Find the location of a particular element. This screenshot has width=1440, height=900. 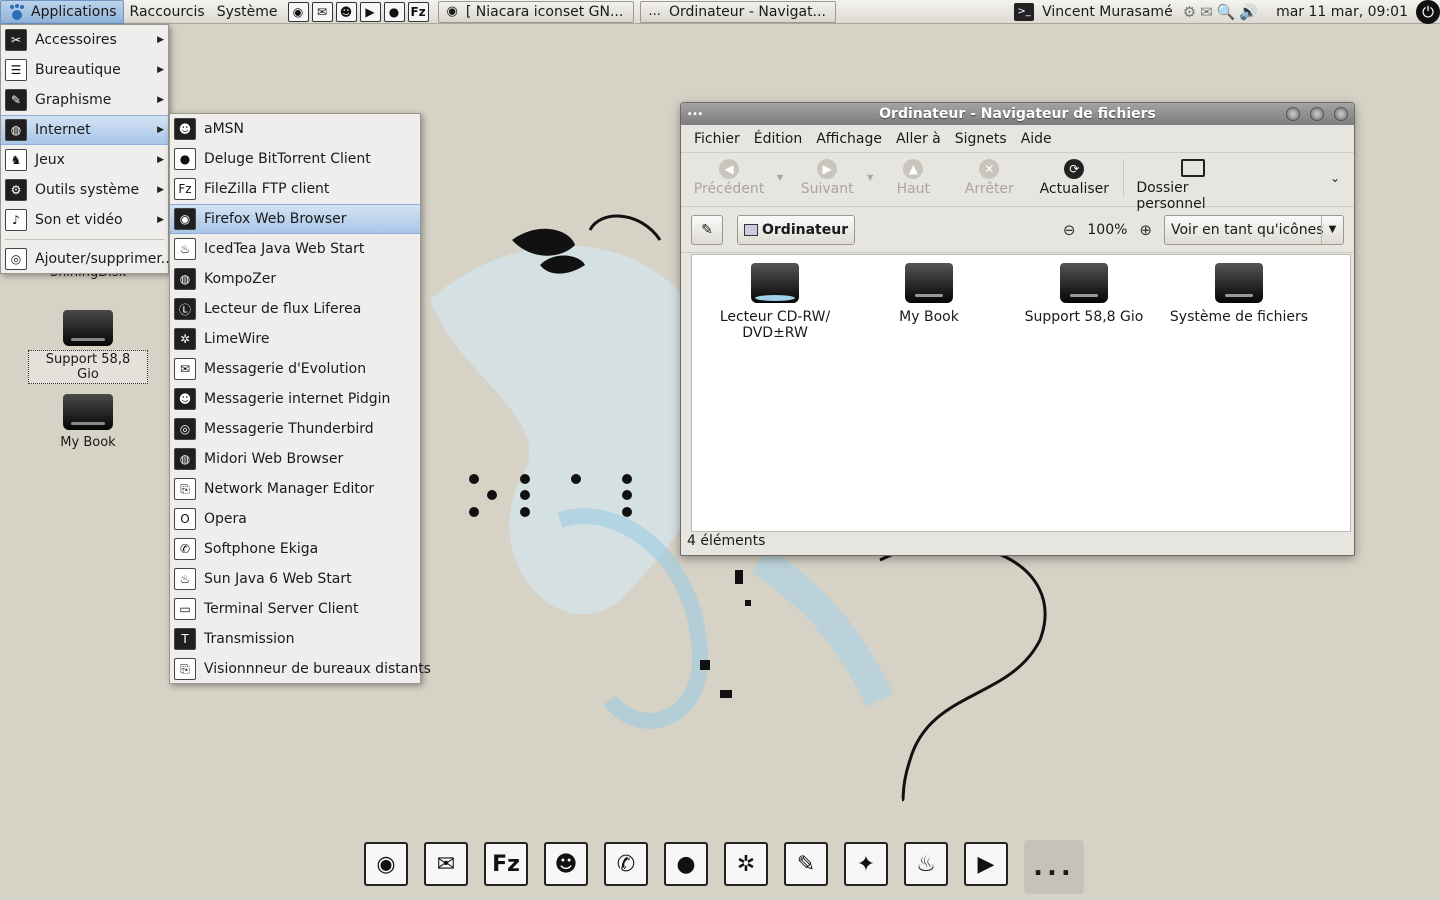

file-item-my-book: My Book is located at coordinates (929, 294).